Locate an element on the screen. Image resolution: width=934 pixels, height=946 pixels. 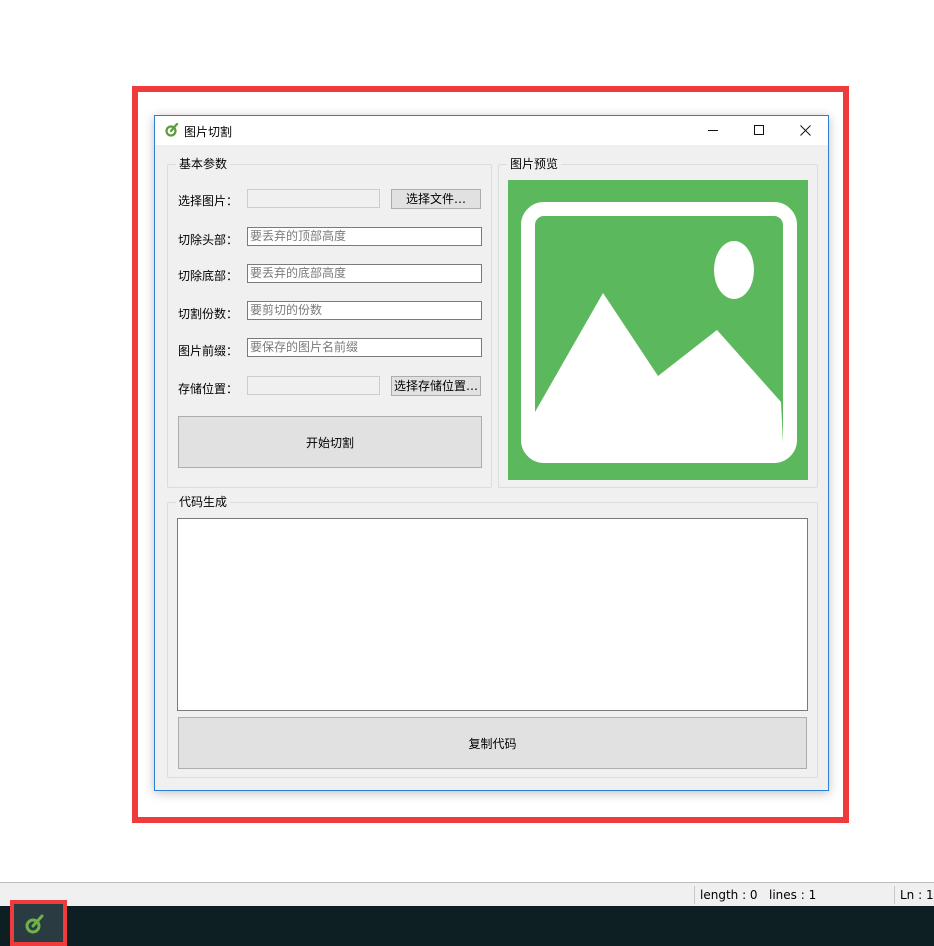
minimize-icon is located at coordinates (712, 130).